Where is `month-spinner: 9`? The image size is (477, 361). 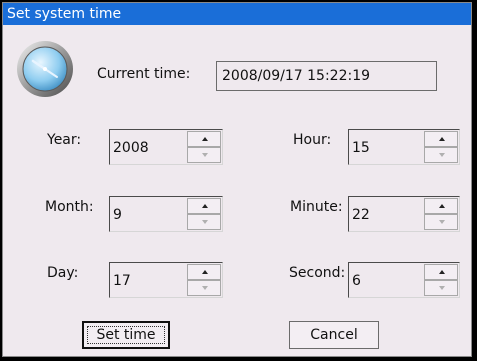 month-spinner: 9 is located at coordinates (166, 214).